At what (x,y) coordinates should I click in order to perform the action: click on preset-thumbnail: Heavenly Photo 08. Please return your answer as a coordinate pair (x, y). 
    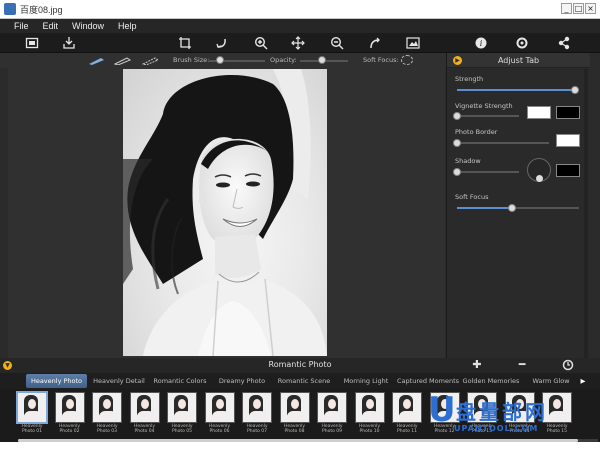
    Looking at the image, I should click on (294, 415).